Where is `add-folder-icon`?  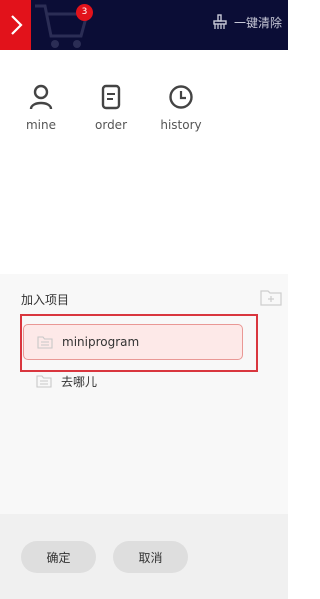
add-folder-icon is located at coordinates (271, 298).